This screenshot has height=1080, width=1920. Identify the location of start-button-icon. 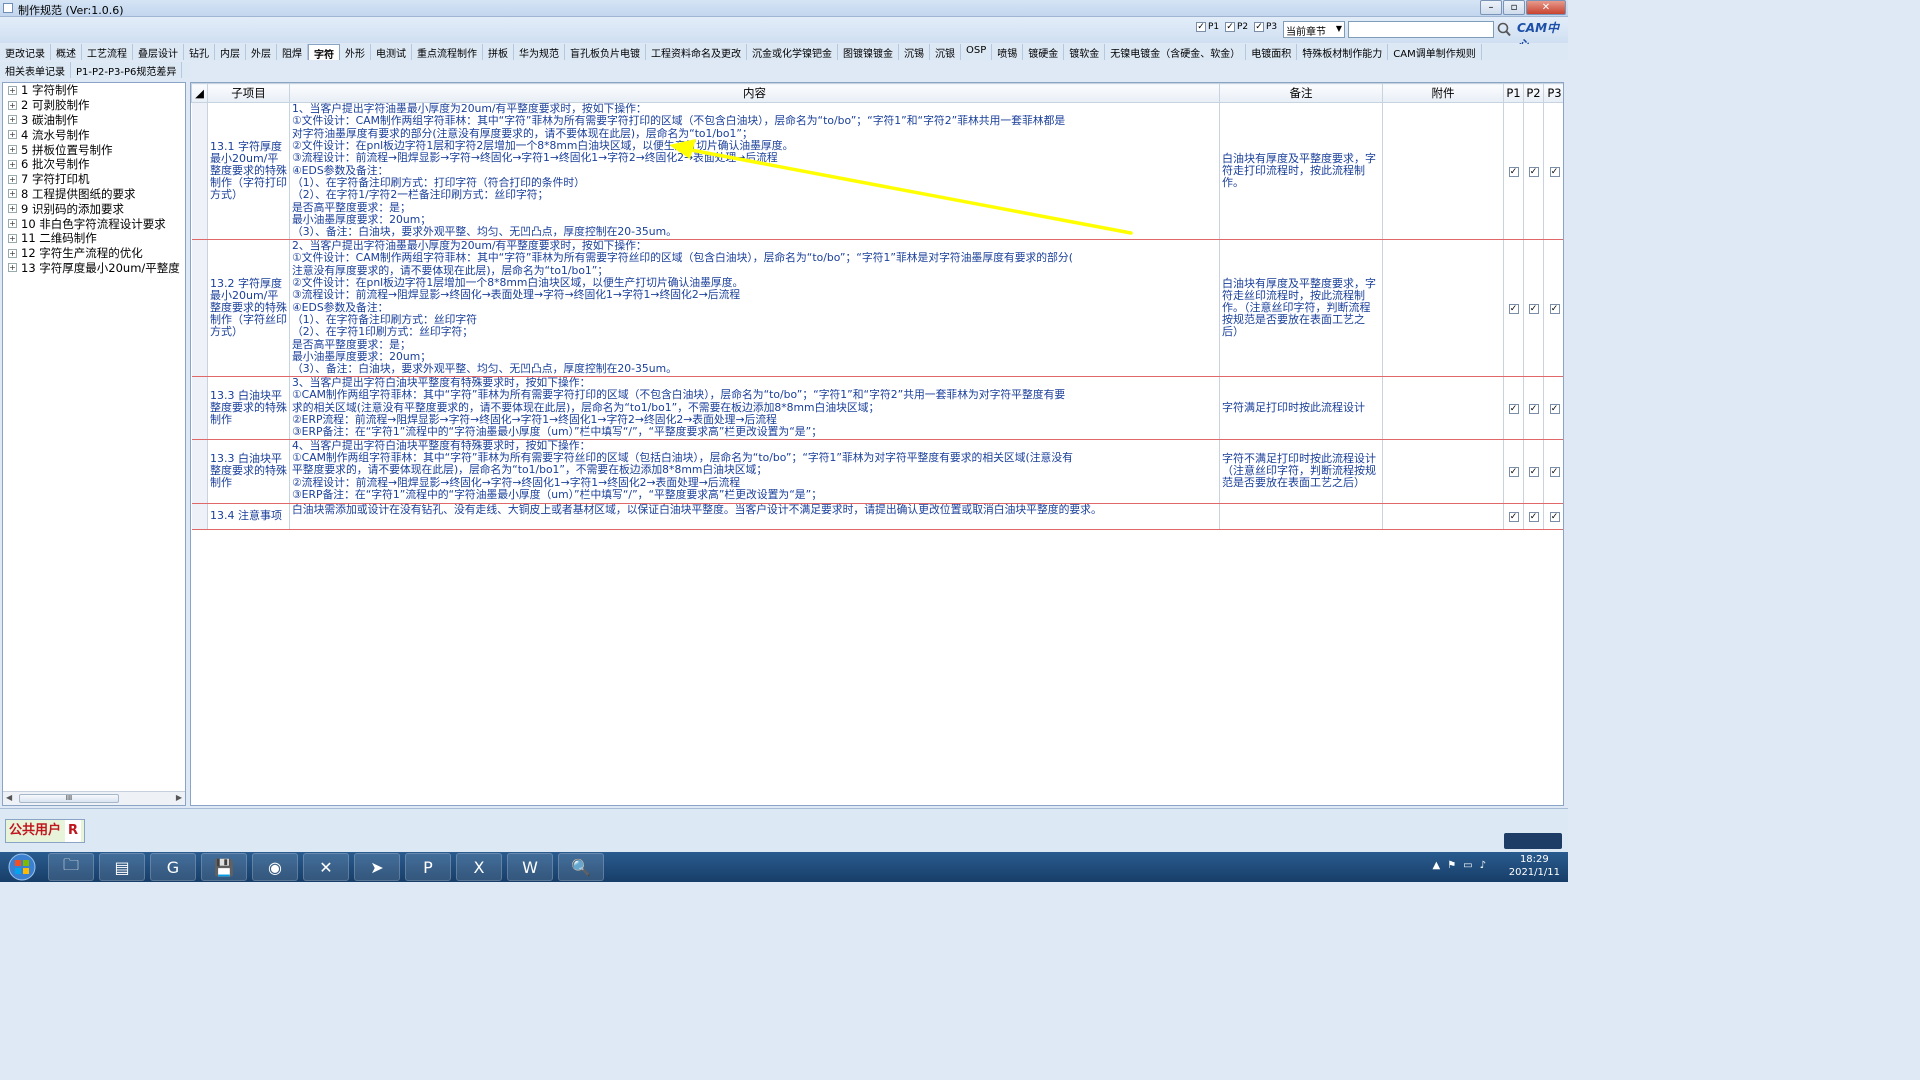
(22, 867).